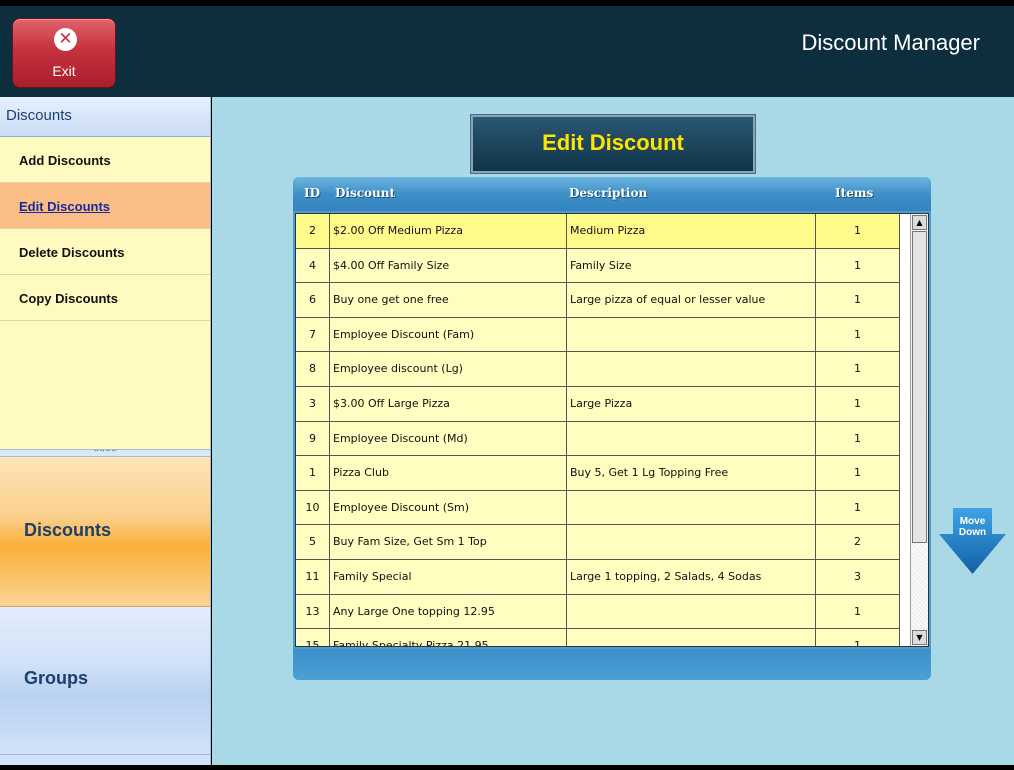 This screenshot has height=770, width=1014. Describe the element at coordinates (105, 760) in the screenshot. I see `sidebar-bottom` at that location.